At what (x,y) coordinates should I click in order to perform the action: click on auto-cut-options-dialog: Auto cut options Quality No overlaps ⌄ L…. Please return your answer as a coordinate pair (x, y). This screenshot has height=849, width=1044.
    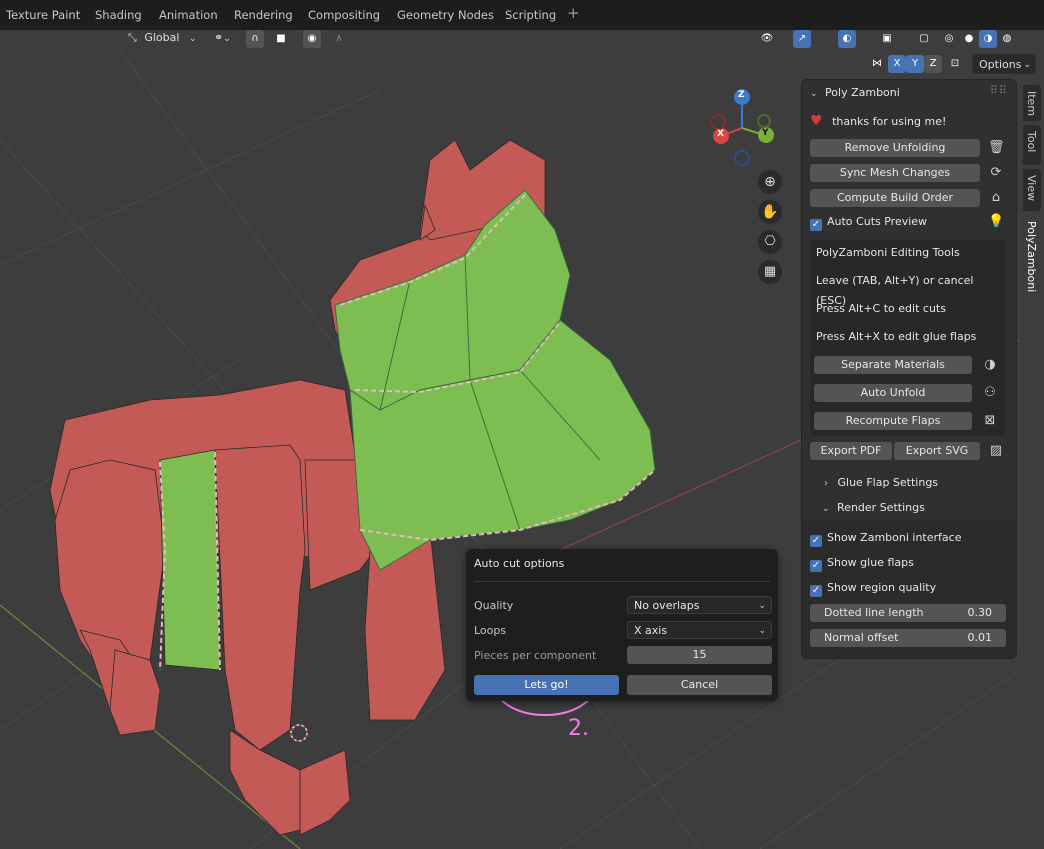
    Looking at the image, I should click on (622, 625).